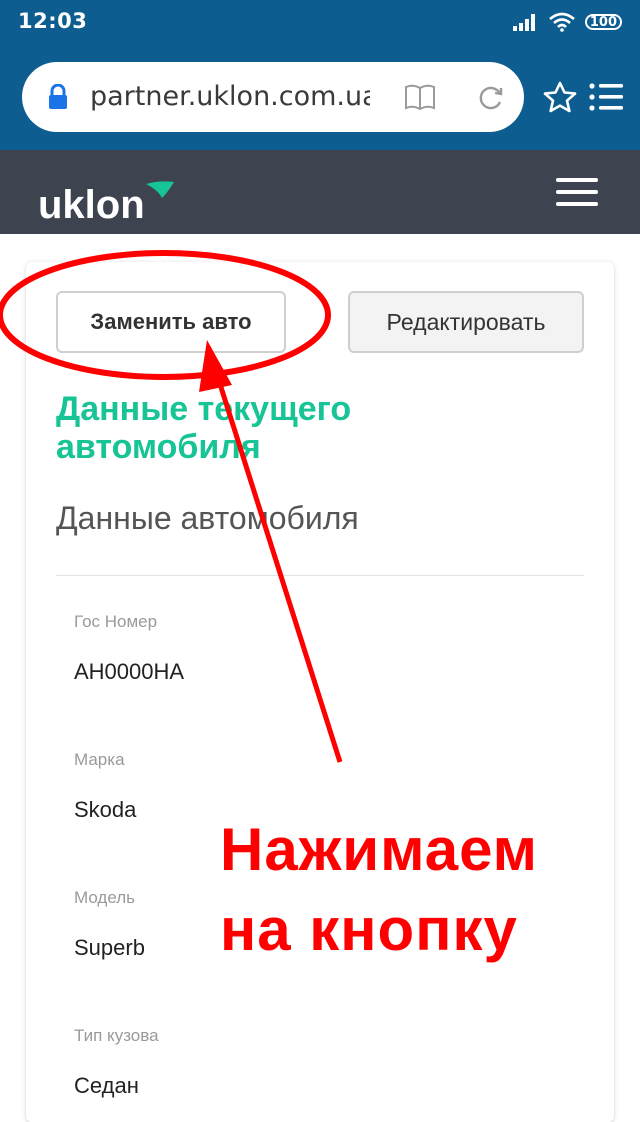  I want to click on annotation-line-1: Нажимаем, so click(379, 849).